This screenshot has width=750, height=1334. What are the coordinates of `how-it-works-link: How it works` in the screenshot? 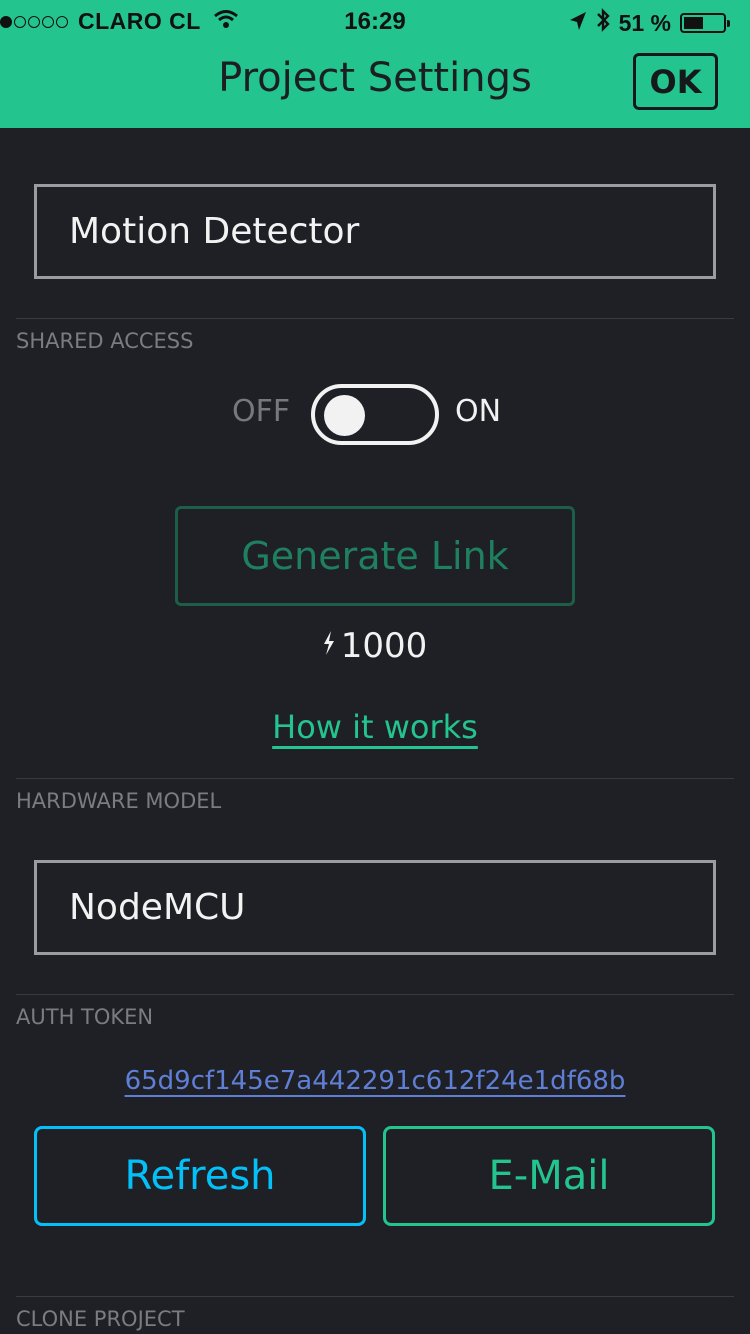 It's located at (375, 727).